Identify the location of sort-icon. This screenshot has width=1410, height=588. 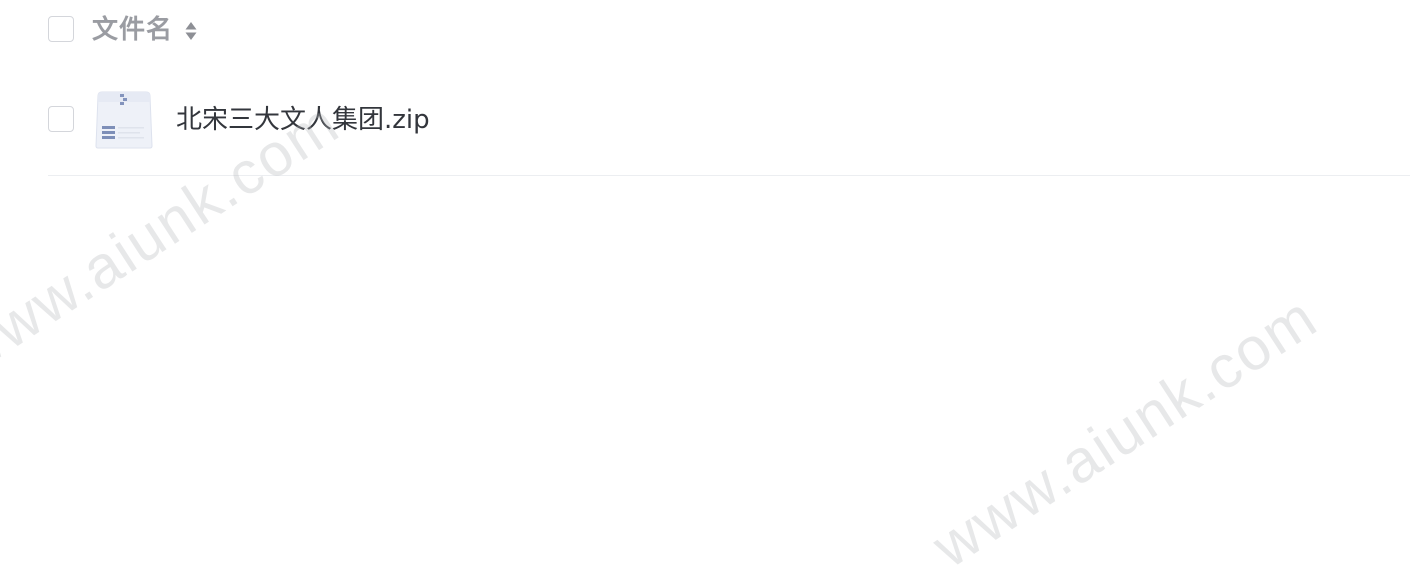
(191, 31).